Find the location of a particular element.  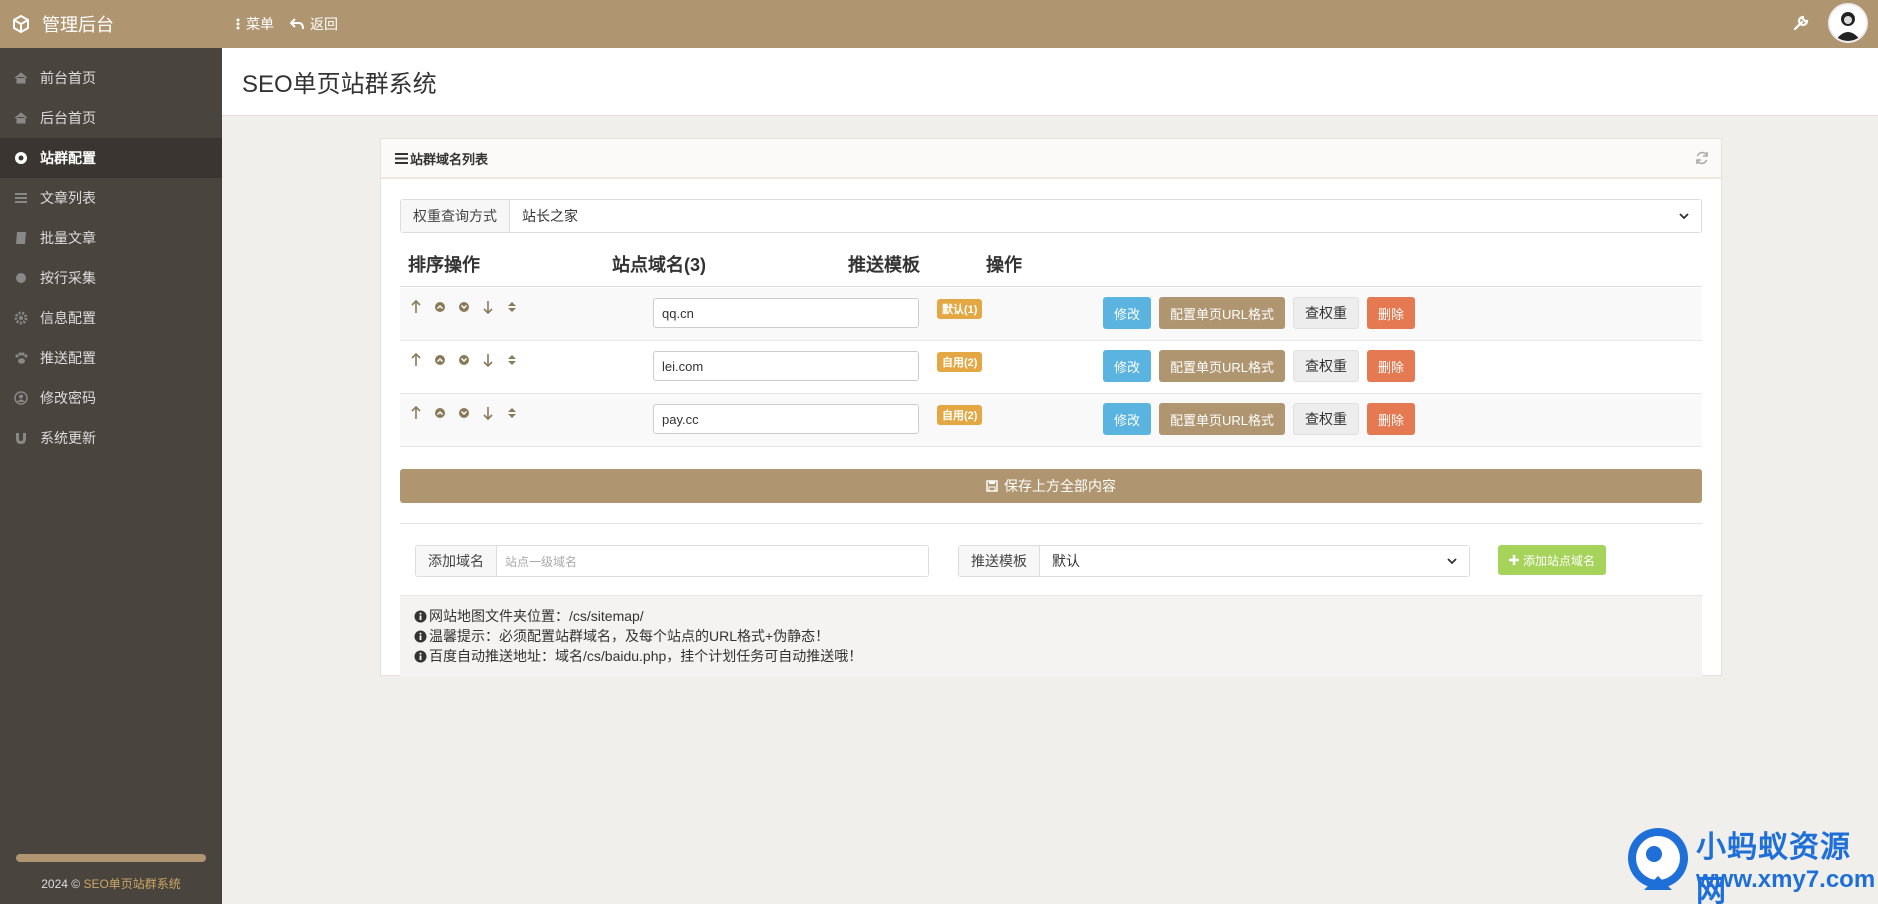

avatar is located at coordinates (1848, 23).